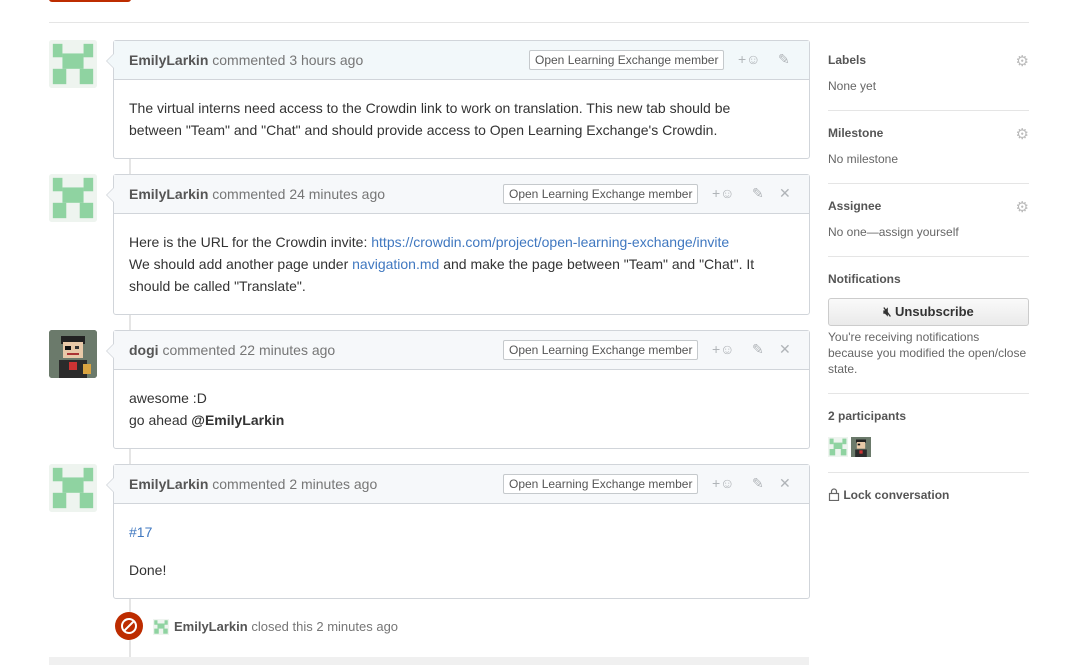  What do you see at coordinates (333, 484) in the screenshot?
I see `comment-time: 2 minutes ago` at bounding box center [333, 484].